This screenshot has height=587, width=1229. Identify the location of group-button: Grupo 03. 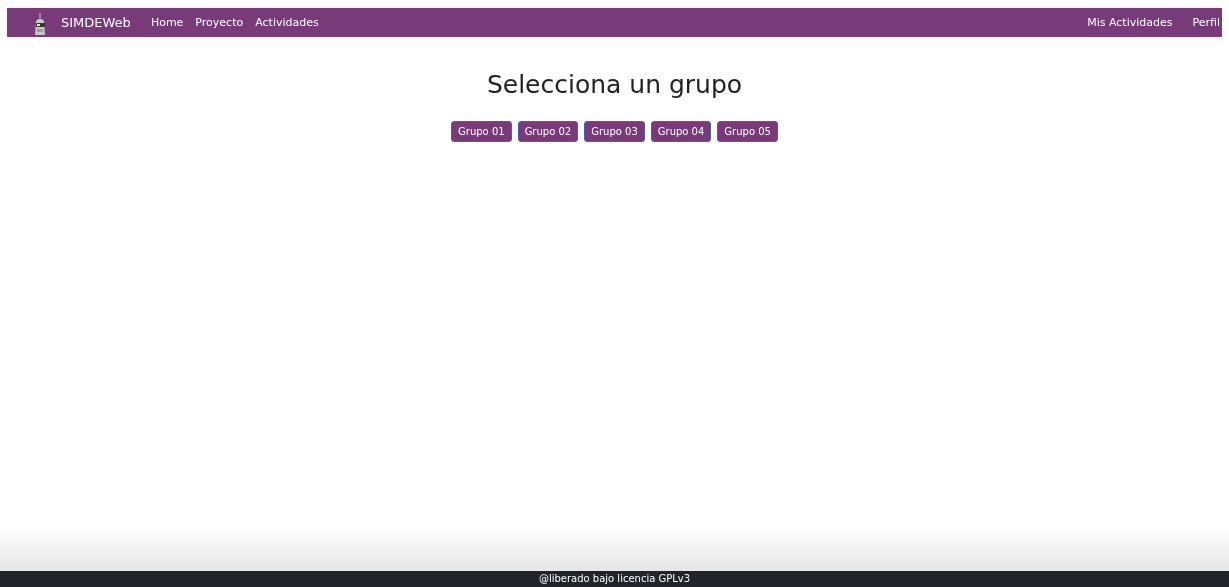
(614, 131).